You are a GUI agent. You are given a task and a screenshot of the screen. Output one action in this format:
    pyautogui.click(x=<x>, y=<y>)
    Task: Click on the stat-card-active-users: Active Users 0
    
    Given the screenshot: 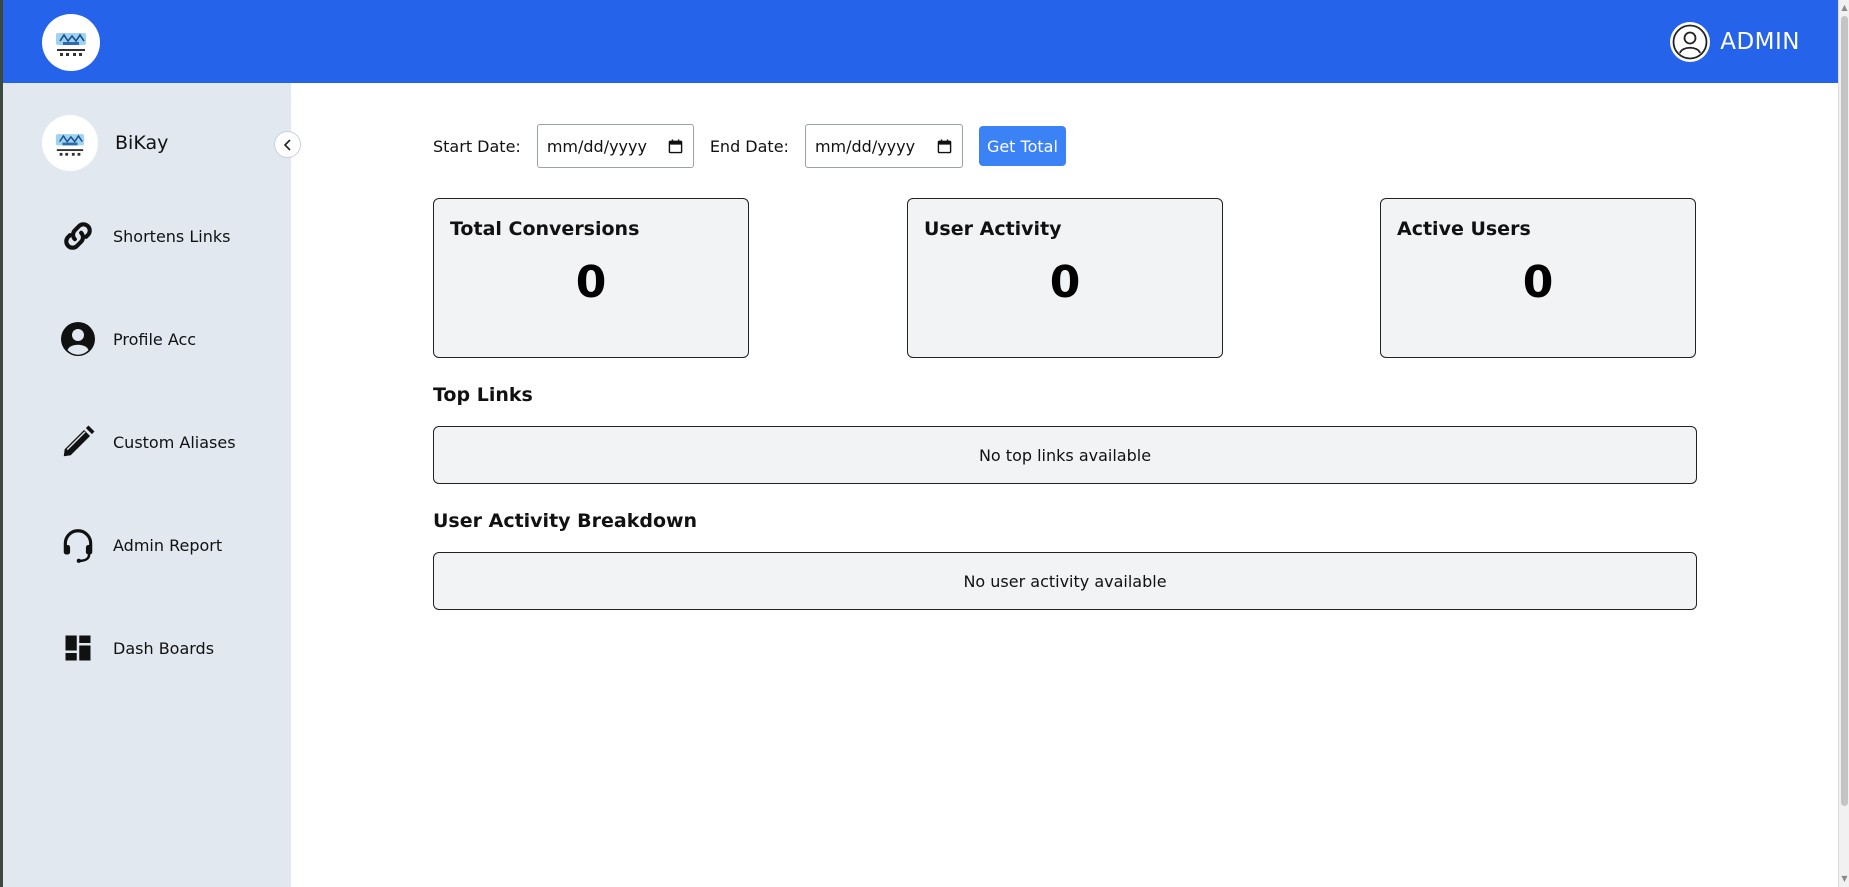 What is the action you would take?
    pyautogui.click(x=1538, y=278)
    